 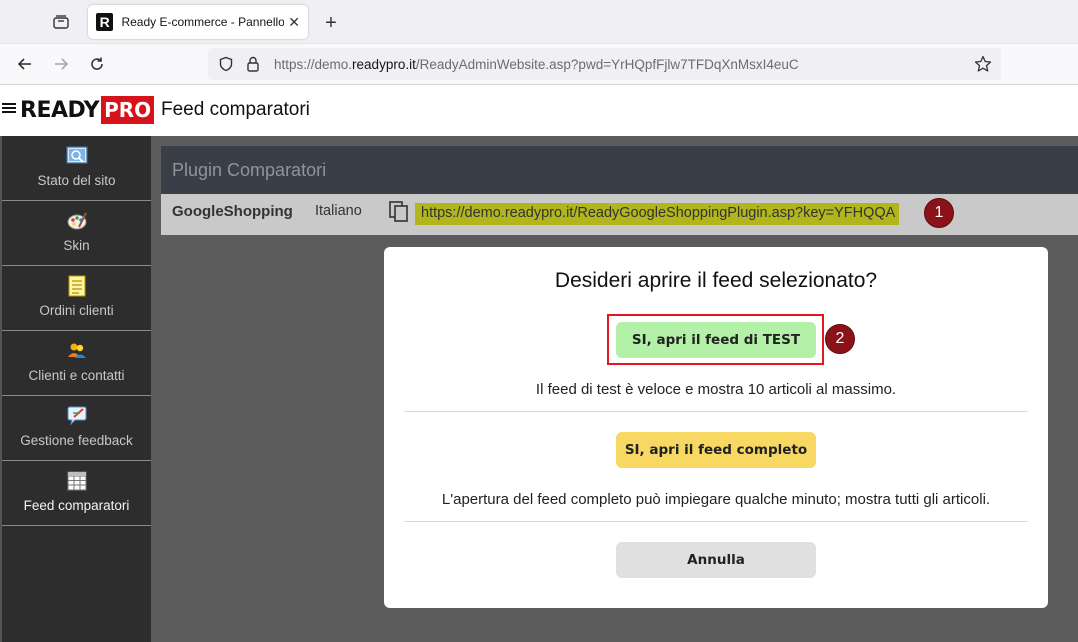 I want to click on tab-overview-icon, so click(x=61, y=22).